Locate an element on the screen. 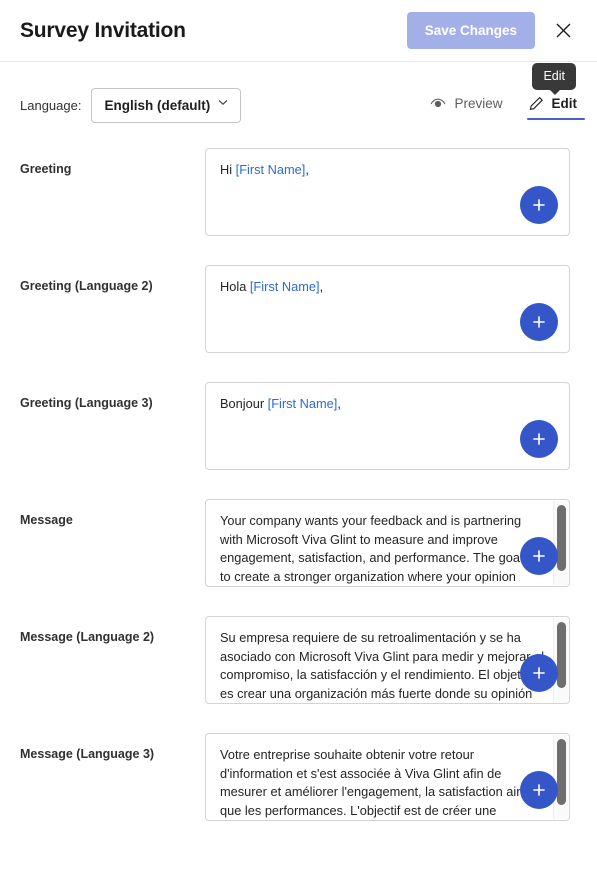  field-wrapper: Bonjour [First Name], is located at coordinates (387, 426).